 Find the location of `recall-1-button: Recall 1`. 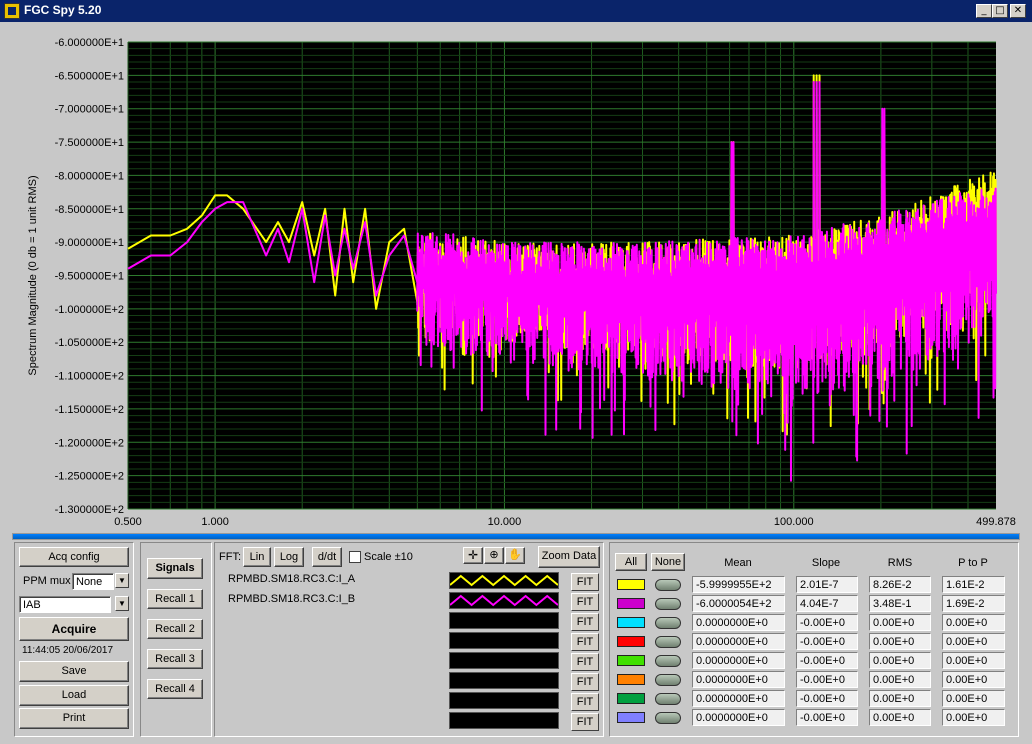

recall-1-button: Recall 1 is located at coordinates (175, 599).